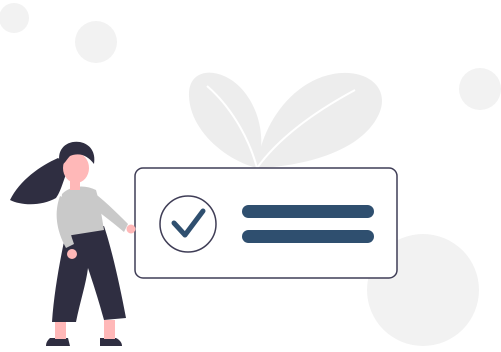  I want to click on person-hand-front, so click(131, 229).